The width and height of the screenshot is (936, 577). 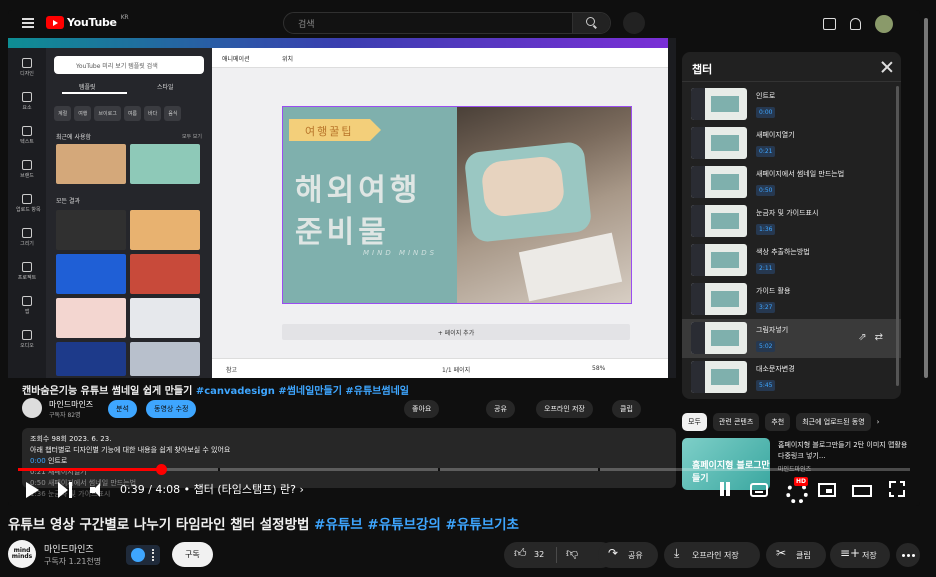 What do you see at coordinates (55, 22) in the screenshot?
I see `youtube-play-icon` at bounding box center [55, 22].